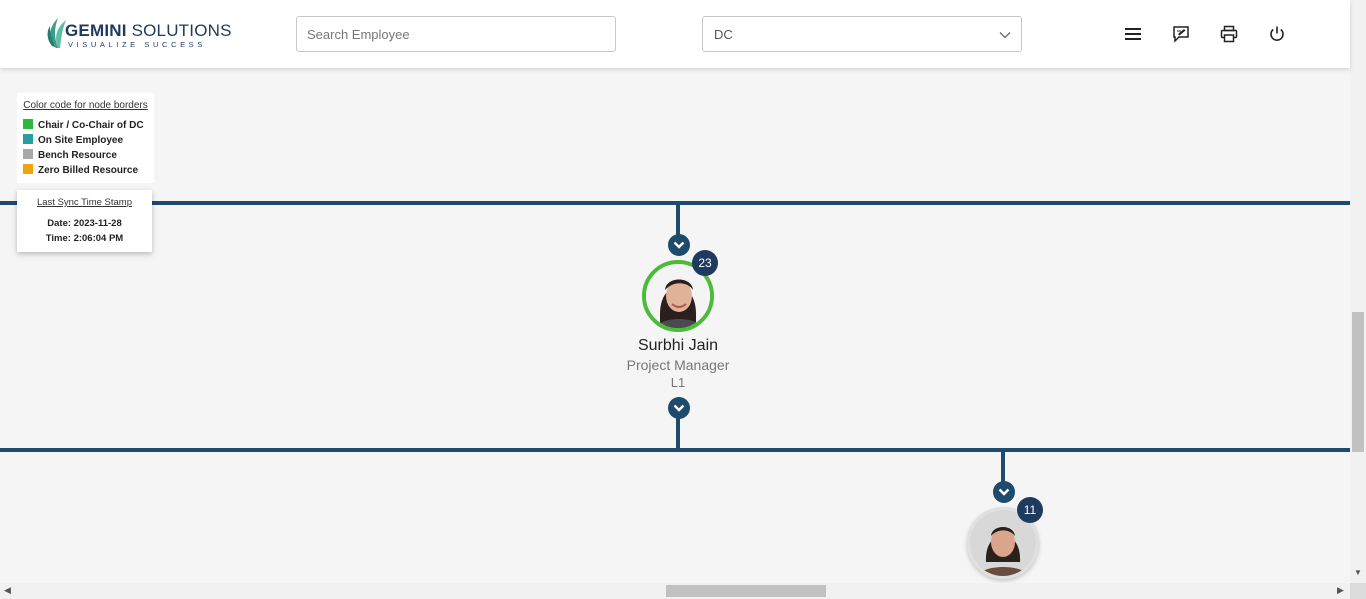  I want to click on menu-icon, so click(1133, 34).